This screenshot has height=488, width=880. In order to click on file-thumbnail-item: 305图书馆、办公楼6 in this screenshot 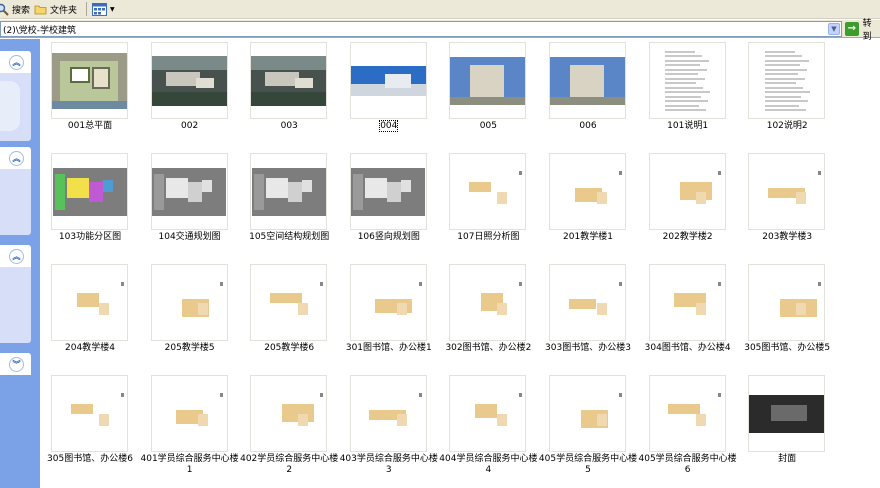, I will do `click(90, 427)`.